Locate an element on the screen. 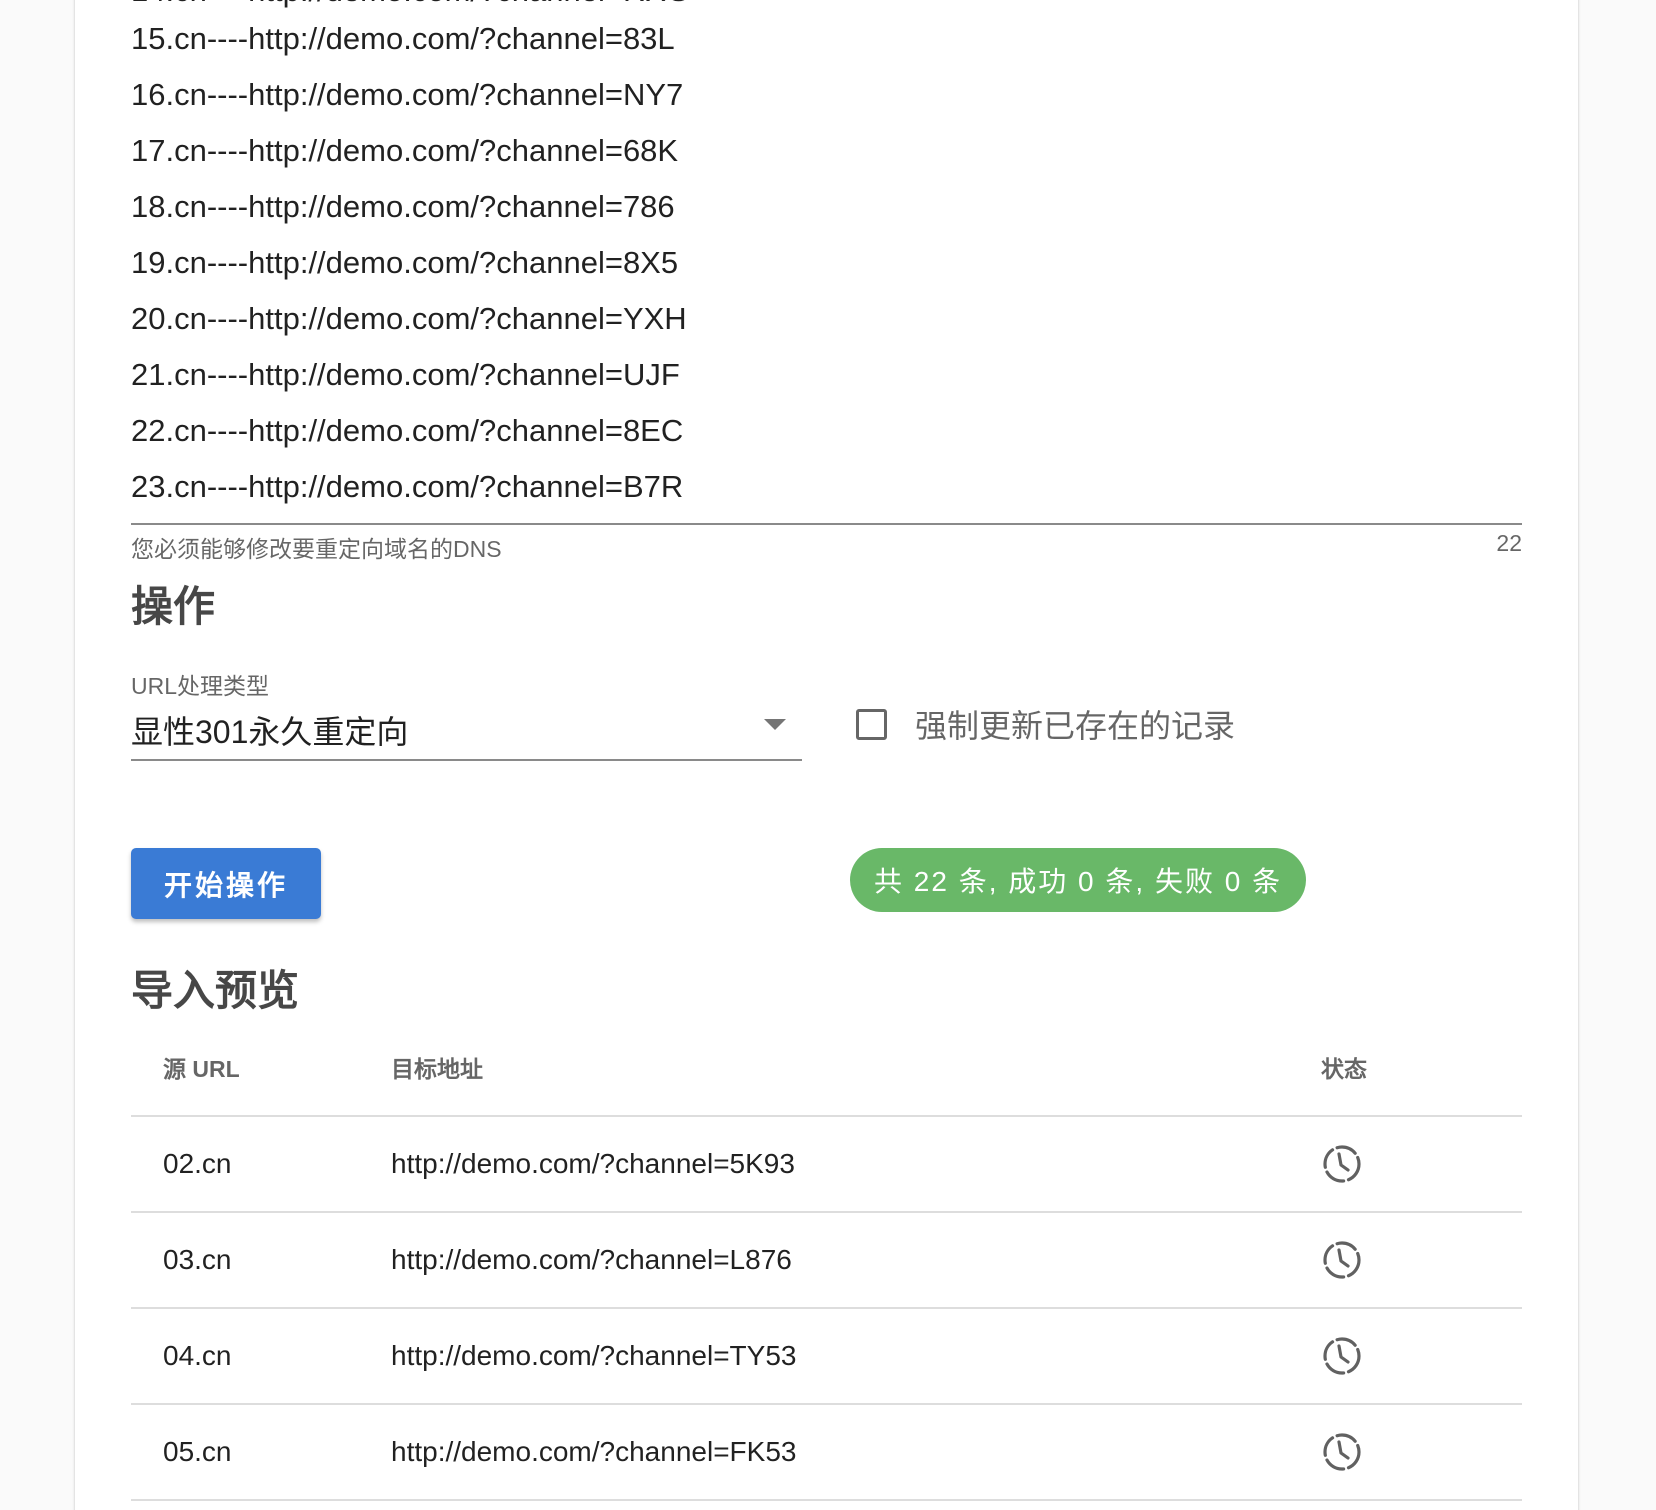  textarea-hint-row: 您必须能够修改要重定向域名的DNS 22 is located at coordinates (826, 547).